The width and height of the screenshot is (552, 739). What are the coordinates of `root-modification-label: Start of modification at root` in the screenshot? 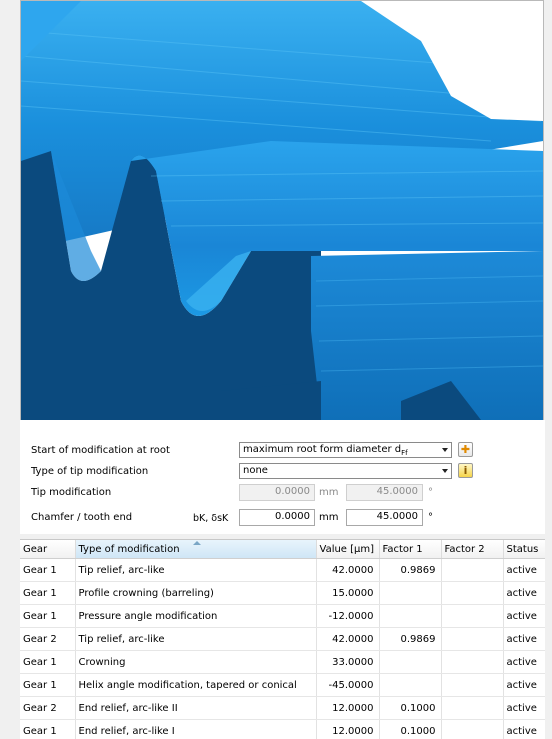 It's located at (100, 450).